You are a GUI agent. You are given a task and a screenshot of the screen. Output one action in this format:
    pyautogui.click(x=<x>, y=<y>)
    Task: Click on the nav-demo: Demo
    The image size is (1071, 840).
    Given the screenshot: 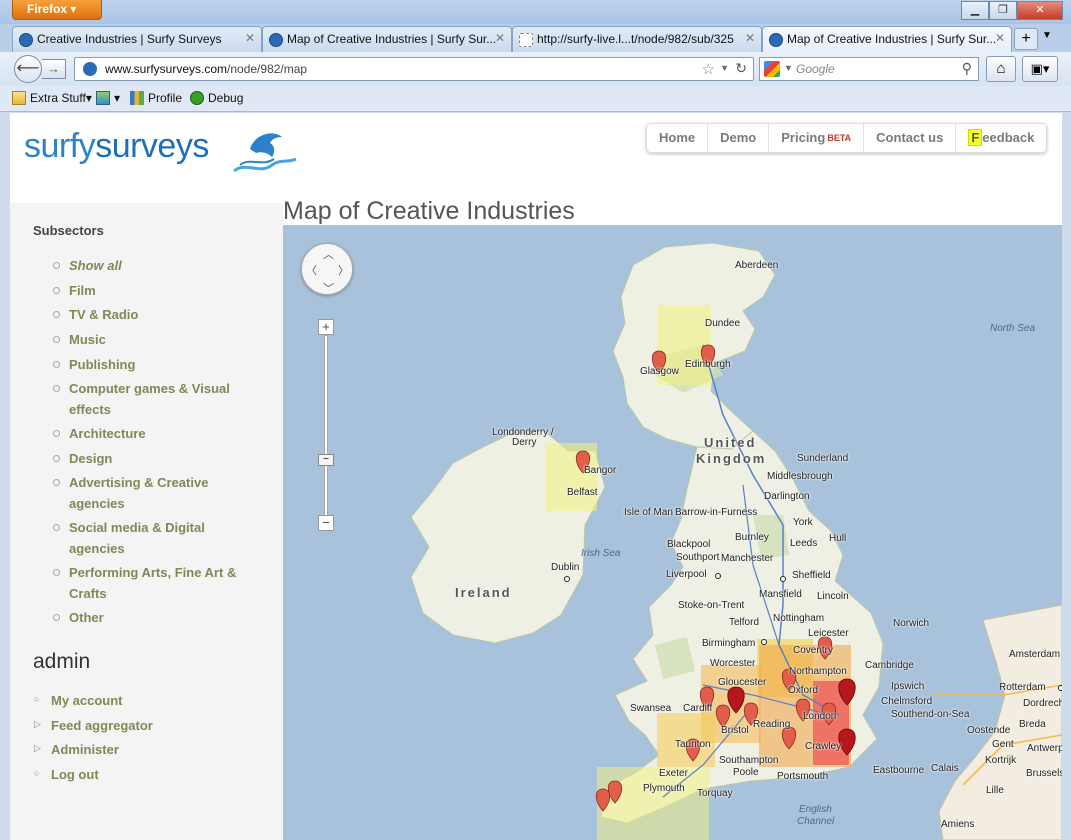 What is the action you would take?
    pyautogui.click(x=739, y=138)
    